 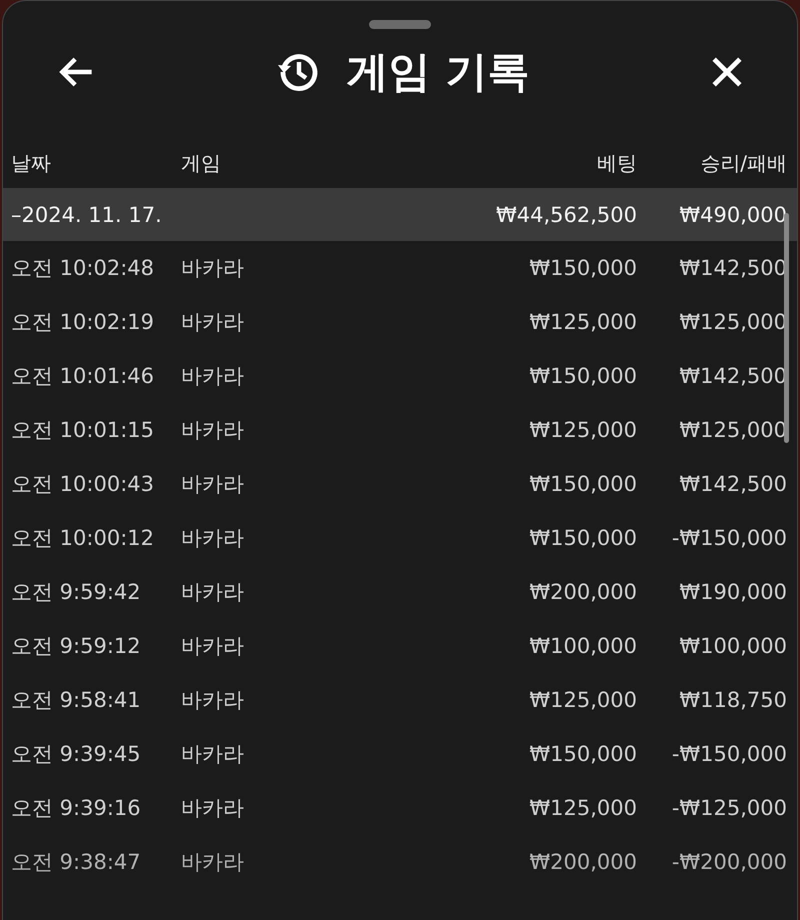 I want to click on table-cell-text: 오전 9:38:47, so click(x=76, y=862).